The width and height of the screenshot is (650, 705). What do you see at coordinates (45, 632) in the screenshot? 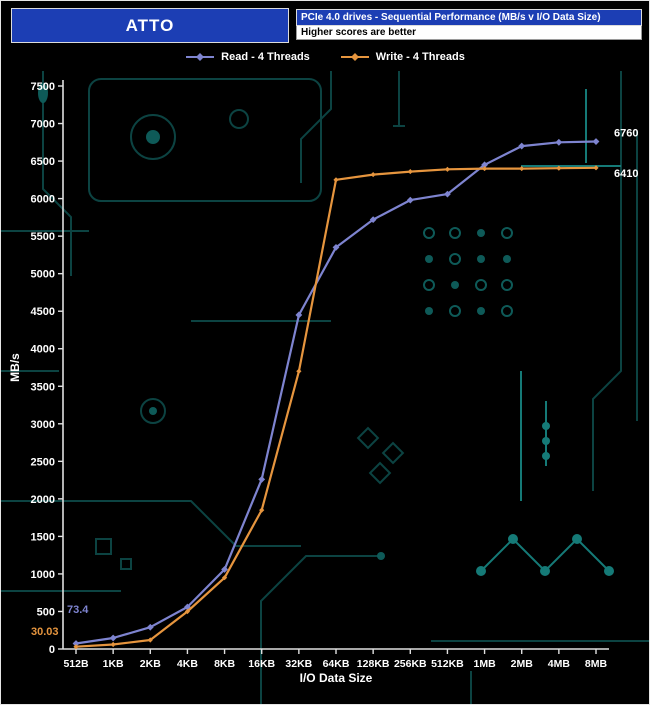
I see `series-write-start-value: 30.03` at bounding box center [45, 632].